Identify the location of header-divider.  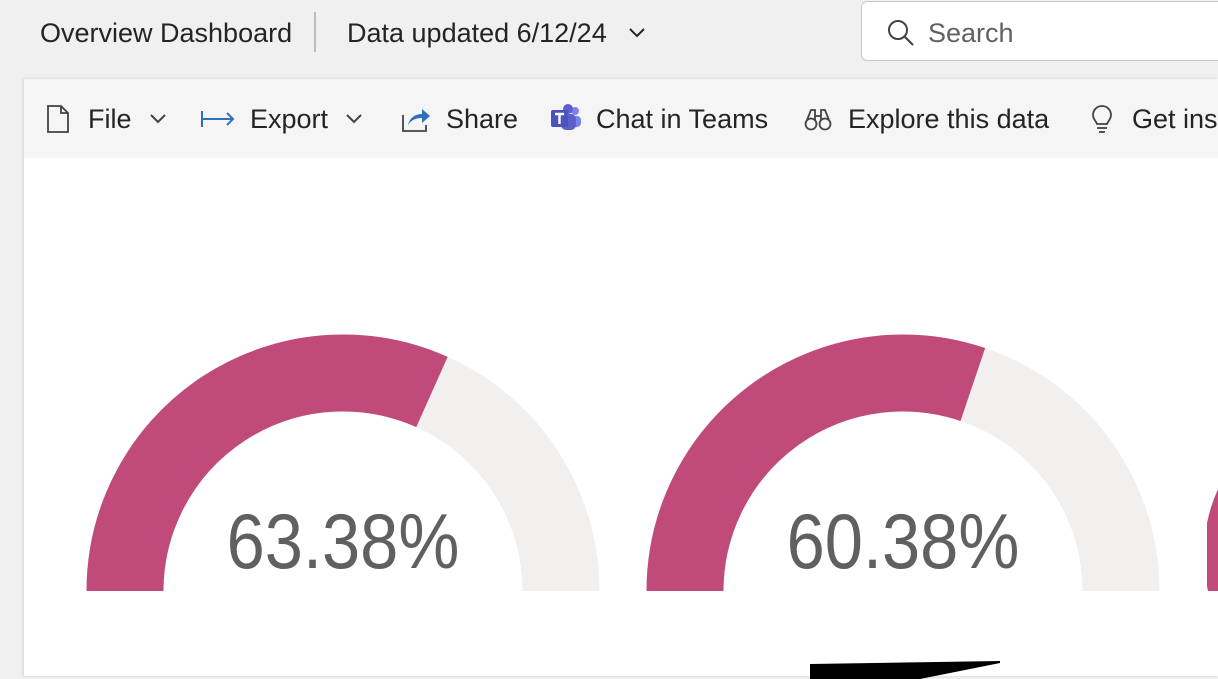
(315, 32).